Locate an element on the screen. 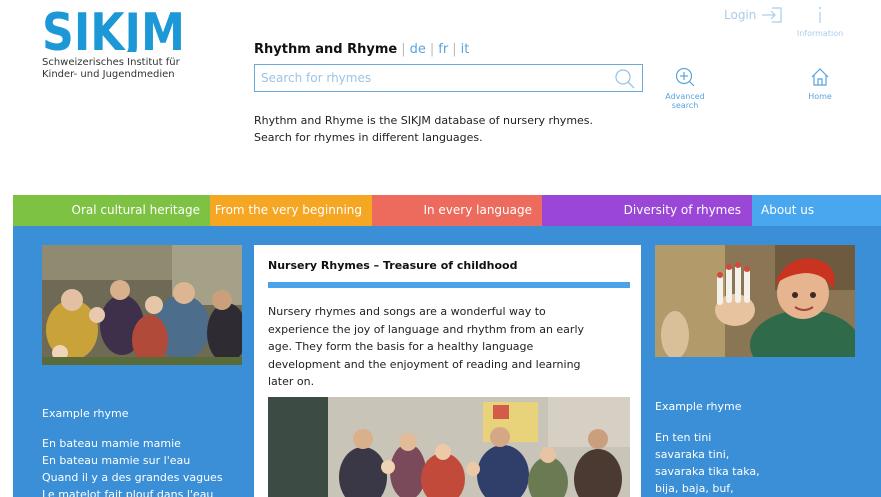  home-icon is located at coordinates (820, 77).